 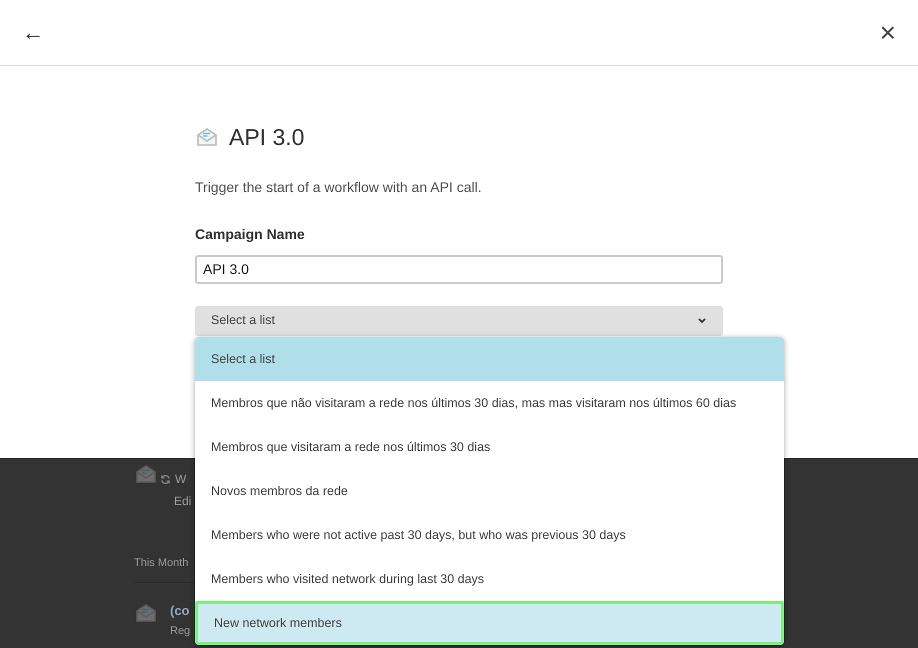 I want to click on item-title: (co, so click(x=180, y=611).